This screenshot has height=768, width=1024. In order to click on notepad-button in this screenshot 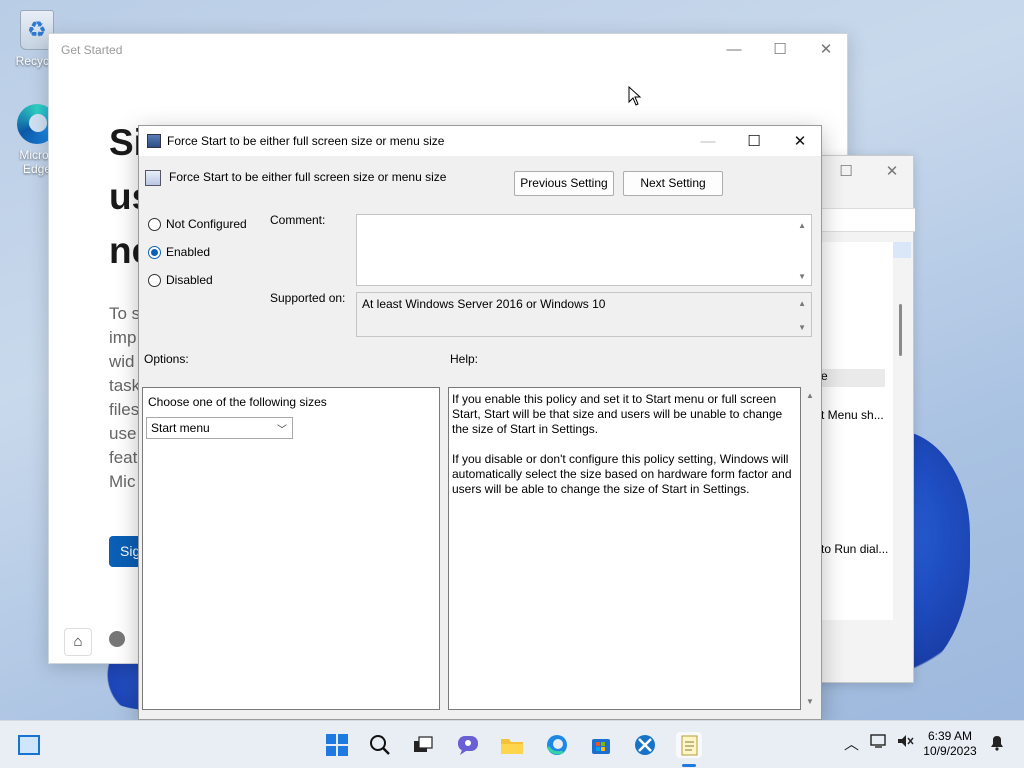, I will do `click(689, 745)`.